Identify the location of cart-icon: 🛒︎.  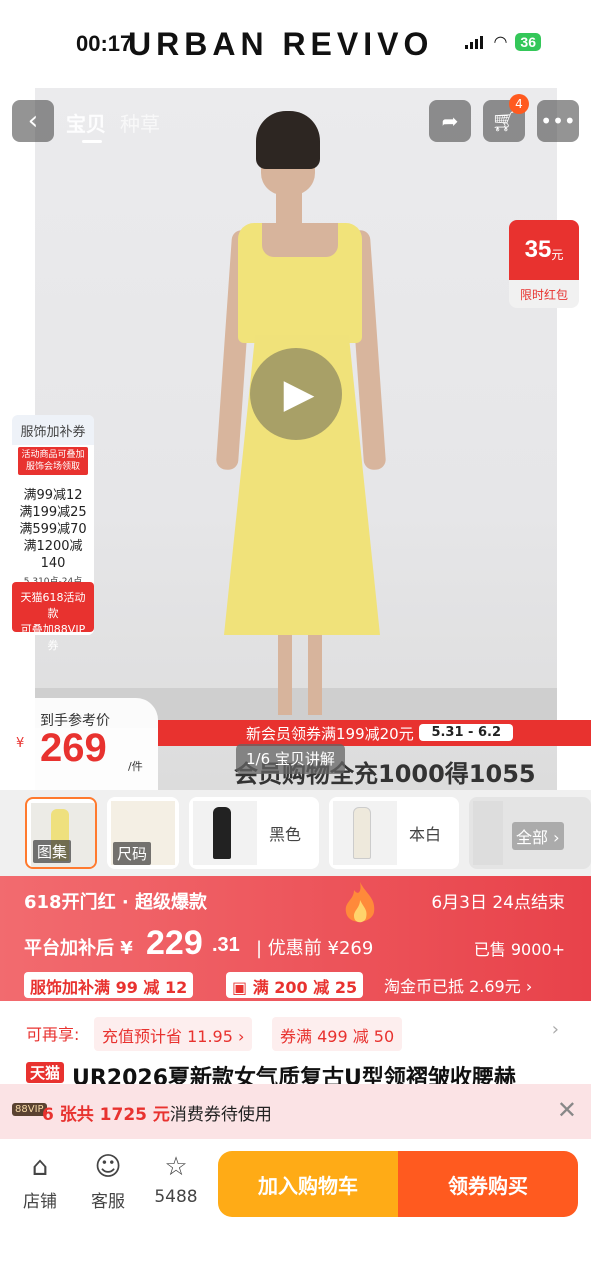
(504, 121).